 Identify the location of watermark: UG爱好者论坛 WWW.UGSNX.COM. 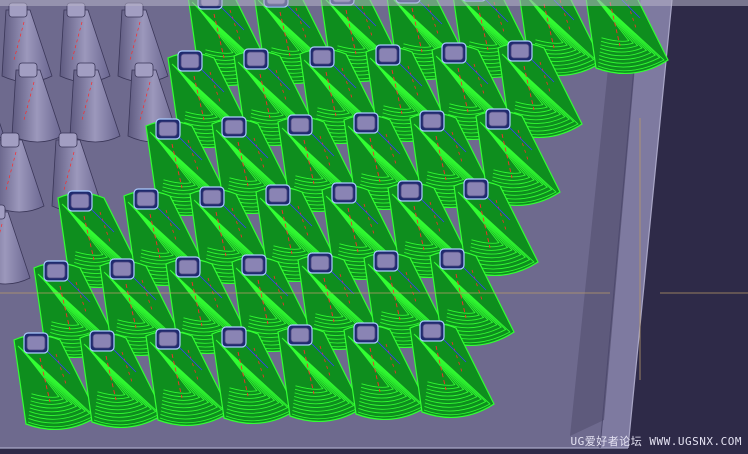
(656, 441).